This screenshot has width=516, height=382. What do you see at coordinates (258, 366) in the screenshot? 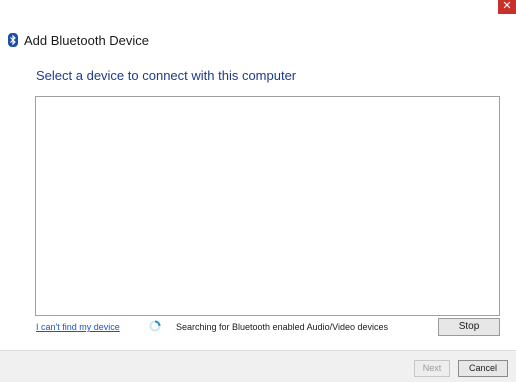
I see `dialog-footer: Next Cancel` at bounding box center [258, 366].